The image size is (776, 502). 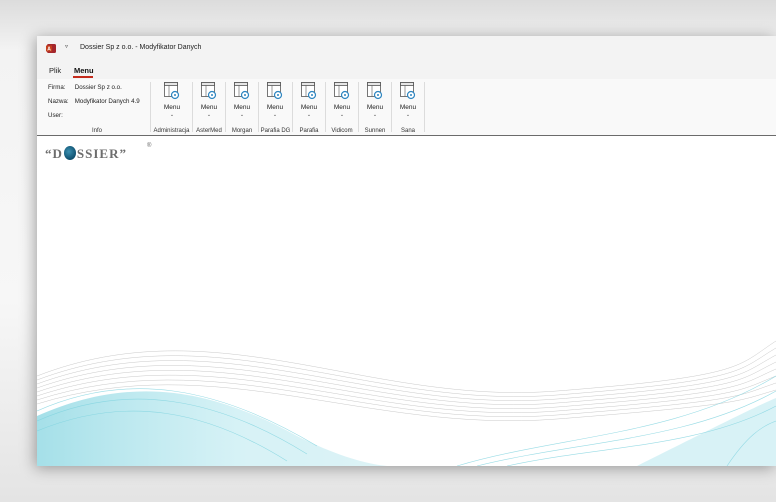 What do you see at coordinates (66, 46) in the screenshot?
I see `quick-access-dropdown-icon: ▿` at bounding box center [66, 46].